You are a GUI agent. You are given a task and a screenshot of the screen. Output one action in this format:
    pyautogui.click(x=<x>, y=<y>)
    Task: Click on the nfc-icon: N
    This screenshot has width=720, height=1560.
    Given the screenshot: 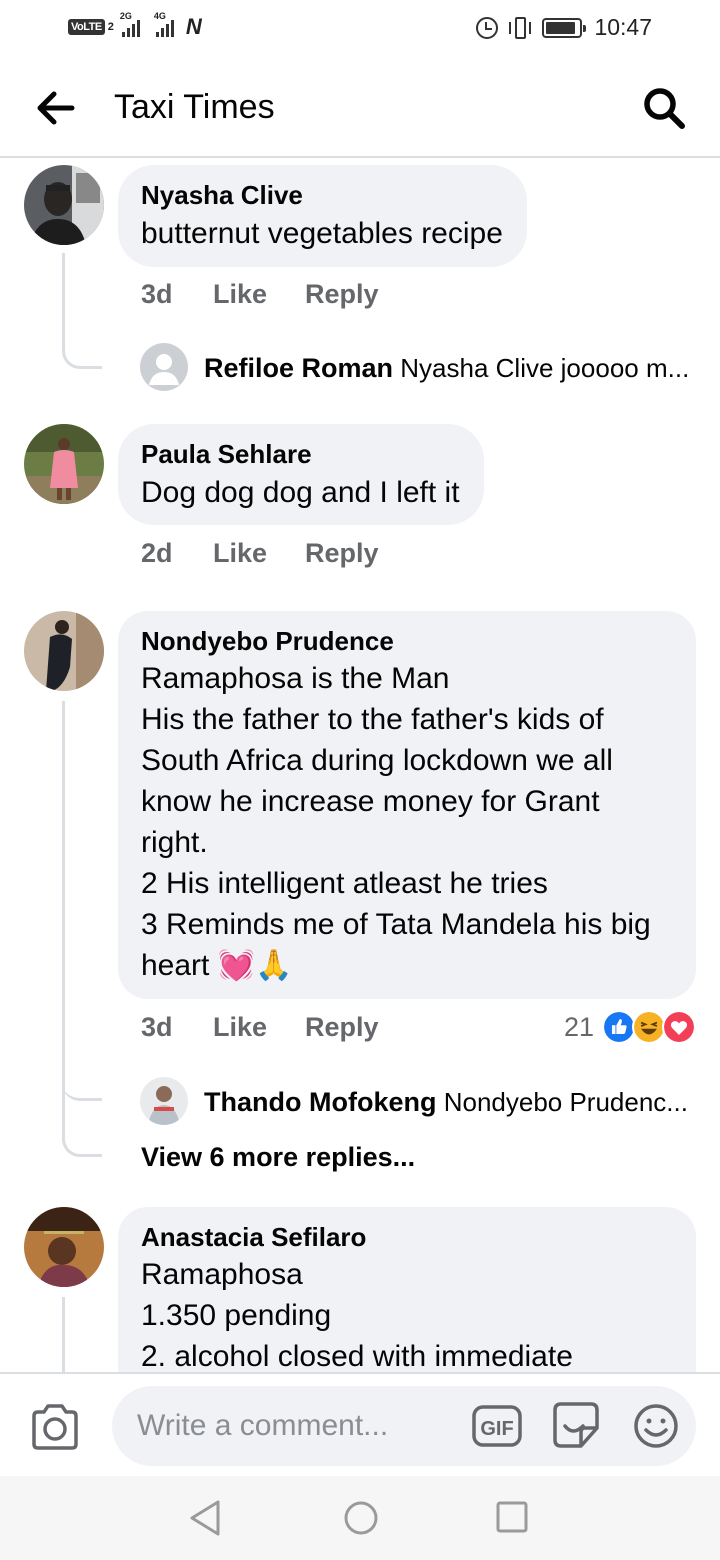 What is the action you would take?
    pyautogui.click(x=193, y=26)
    